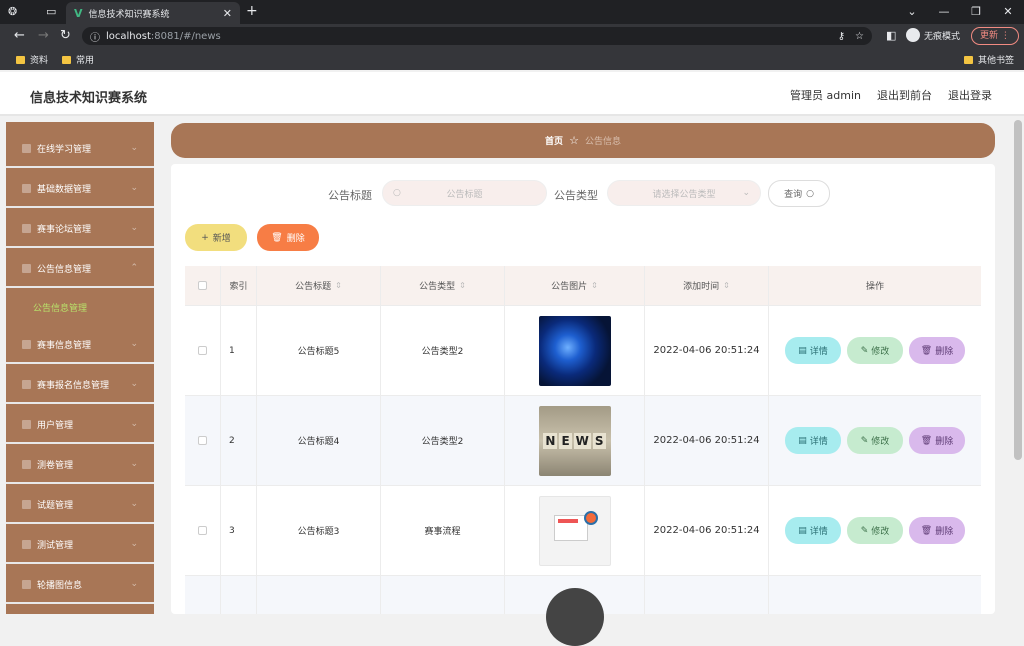 The image size is (1024, 646). Describe the element at coordinates (970, 95) in the screenshot. I see `logout-link: 退出登录` at that location.